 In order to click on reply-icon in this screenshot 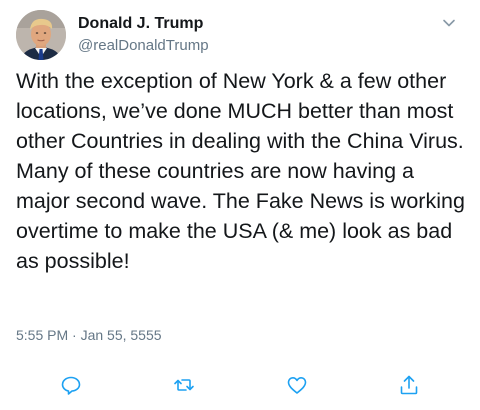, I will do `click(71, 385)`.